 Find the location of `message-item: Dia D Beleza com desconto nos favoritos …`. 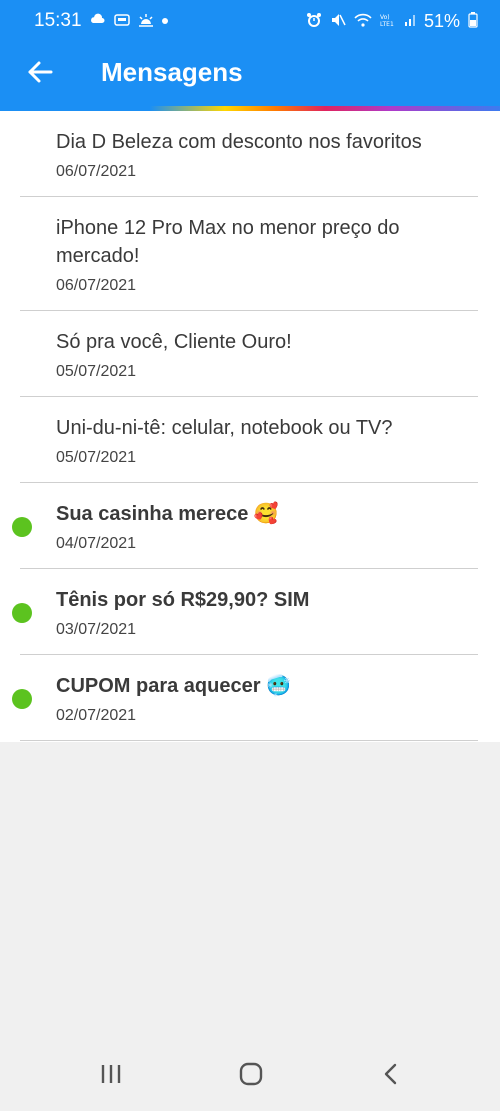

message-item: Dia D Beleza com desconto nos favoritos … is located at coordinates (249, 154).